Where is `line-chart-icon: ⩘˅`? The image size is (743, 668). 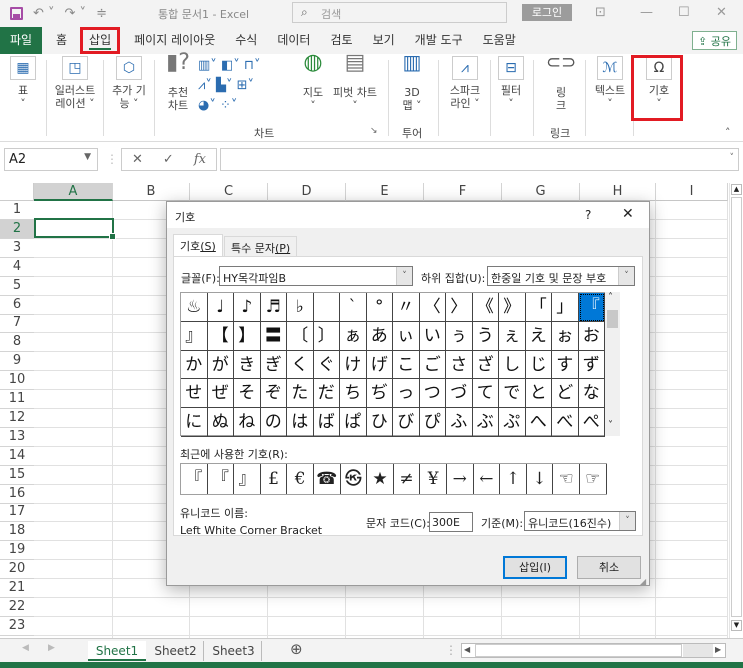 line-chart-icon: ⩘˅ is located at coordinates (205, 85).